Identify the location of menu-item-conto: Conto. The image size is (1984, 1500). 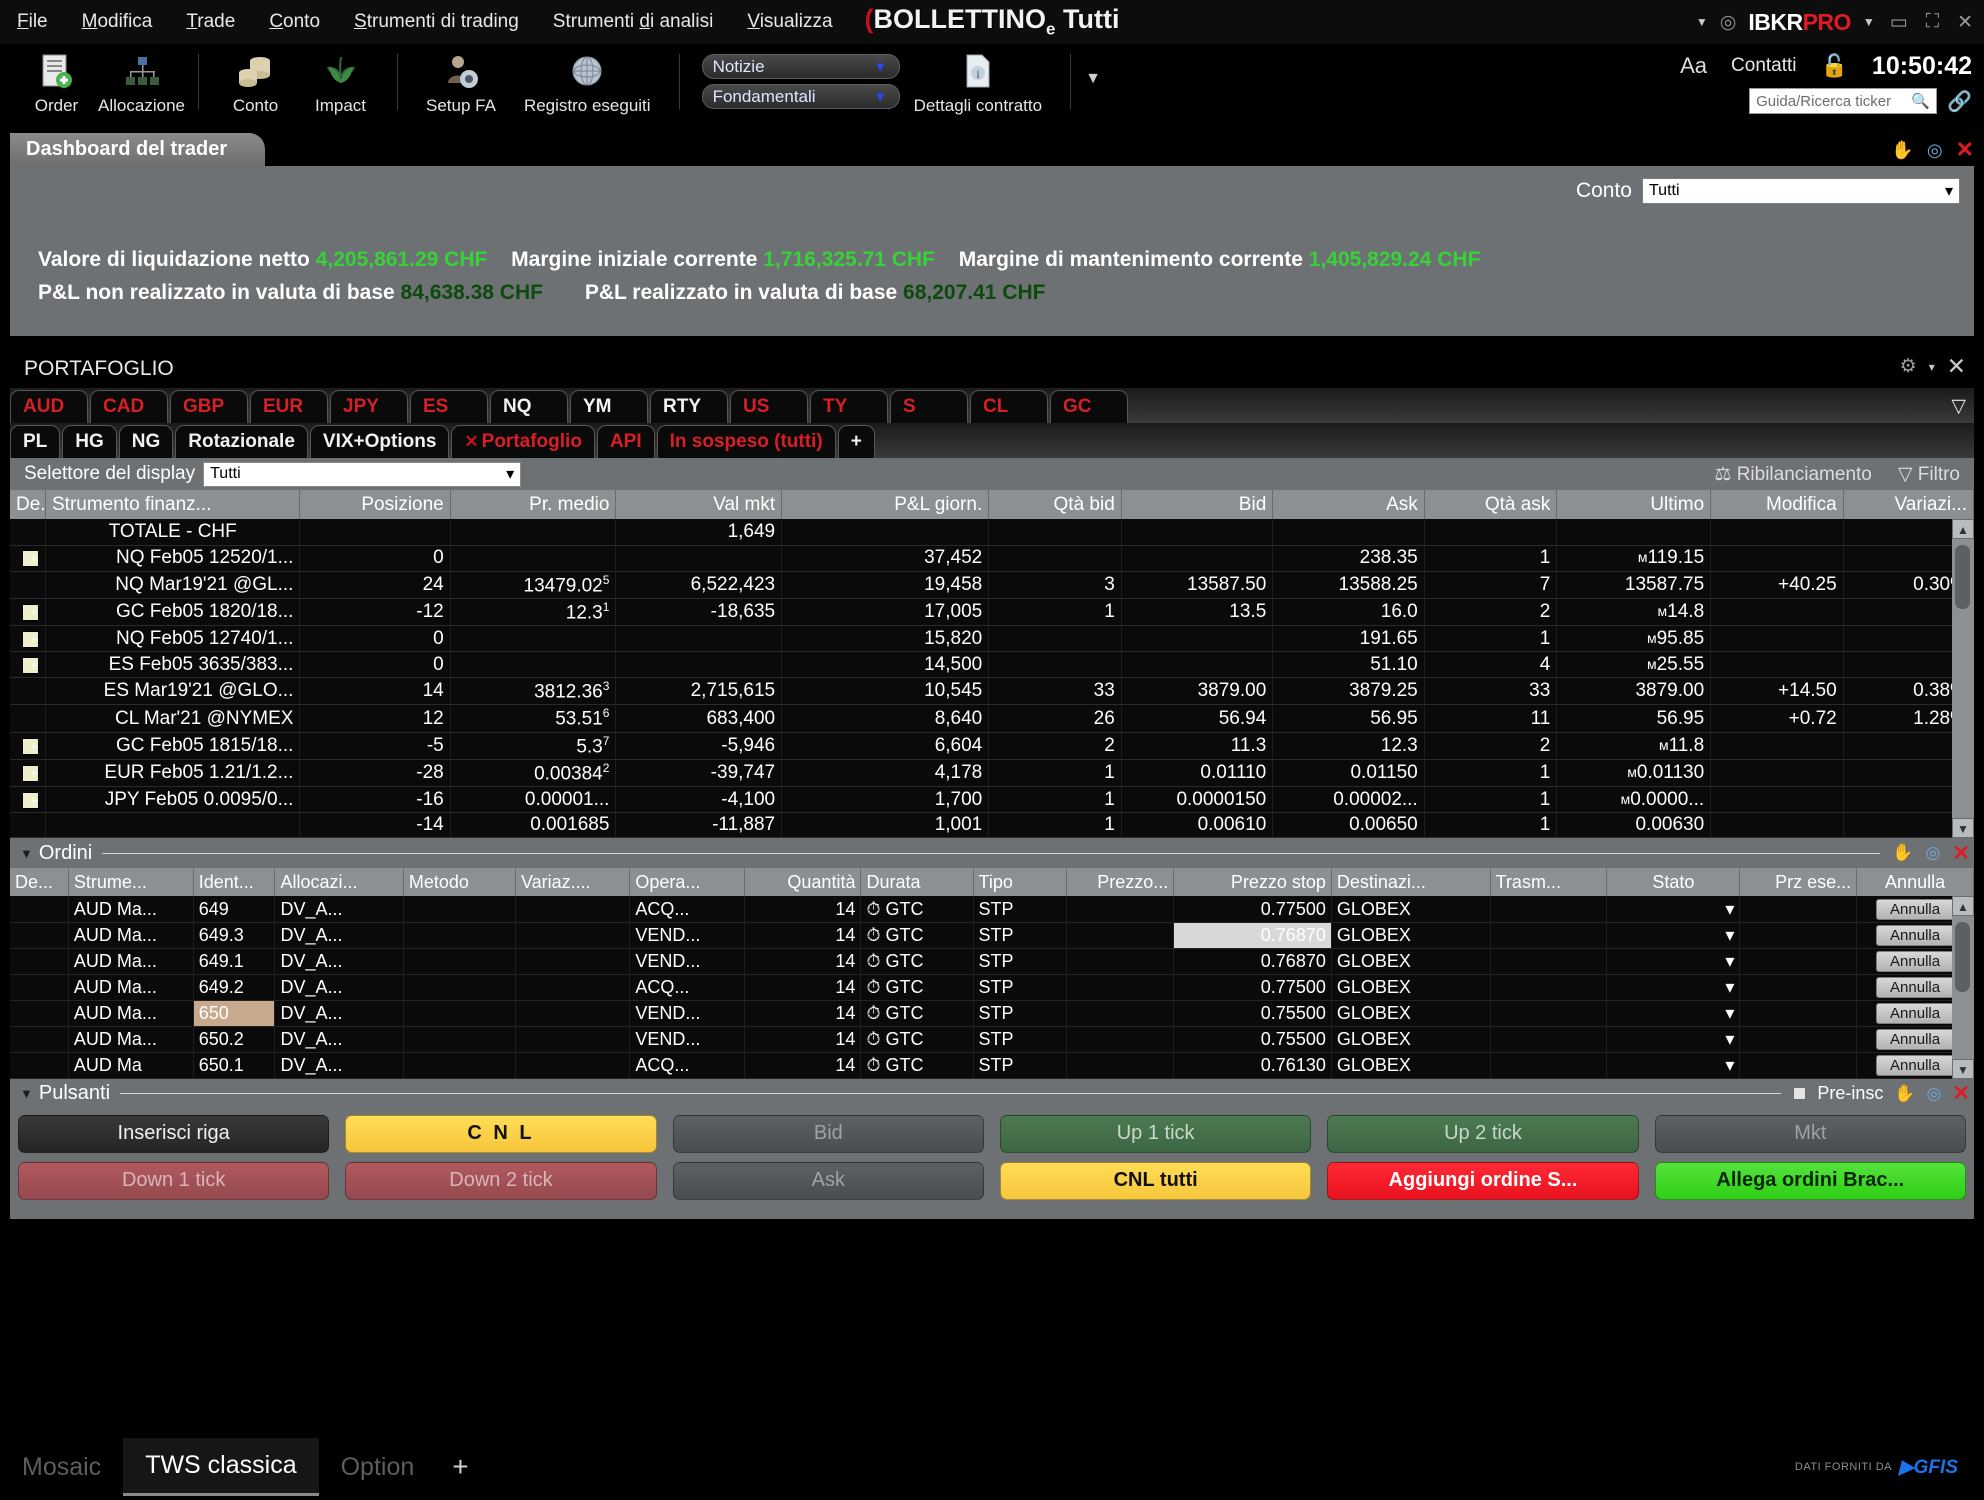
(294, 22).